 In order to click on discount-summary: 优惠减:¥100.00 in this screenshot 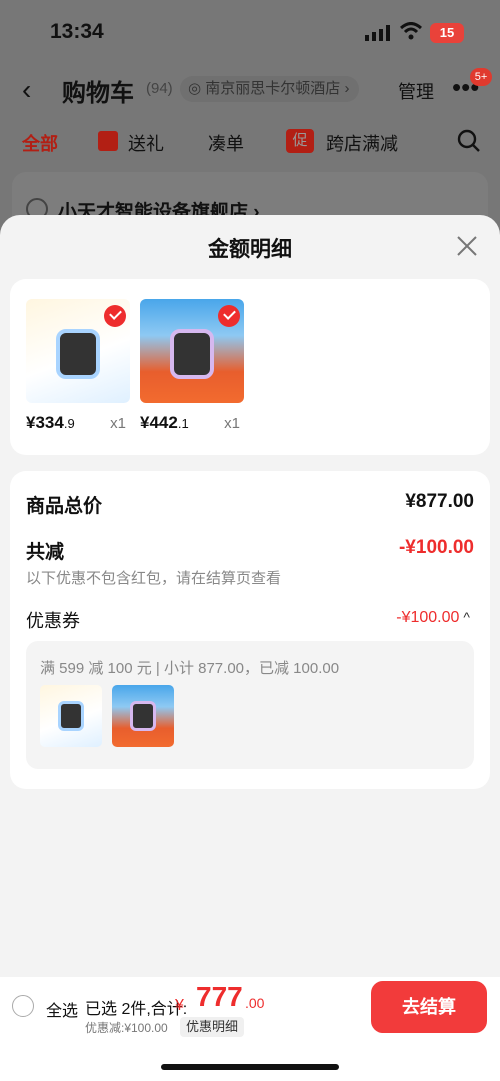, I will do `click(126, 1028)`.